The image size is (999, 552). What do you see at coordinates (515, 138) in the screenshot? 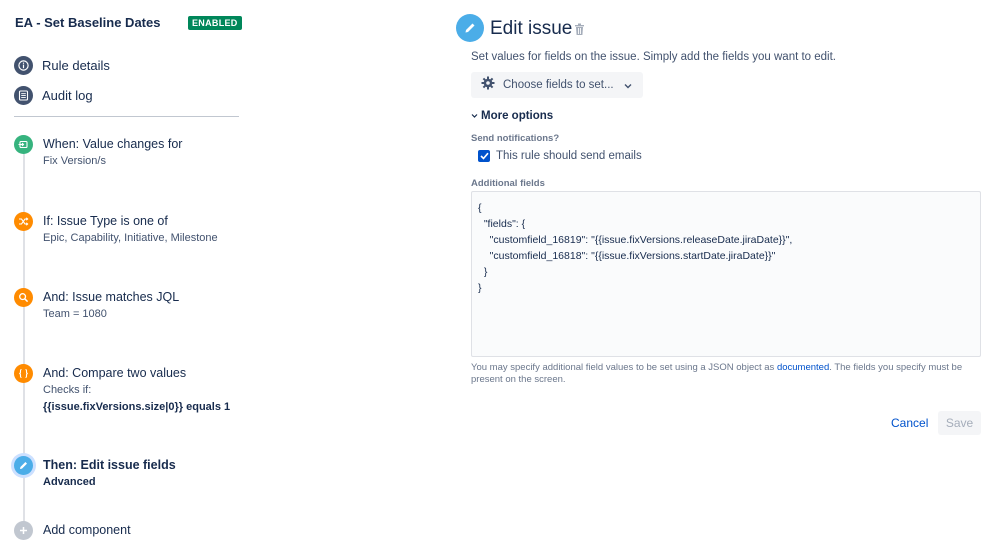
I see `send-notifications-label: Send notifications?` at bounding box center [515, 138].